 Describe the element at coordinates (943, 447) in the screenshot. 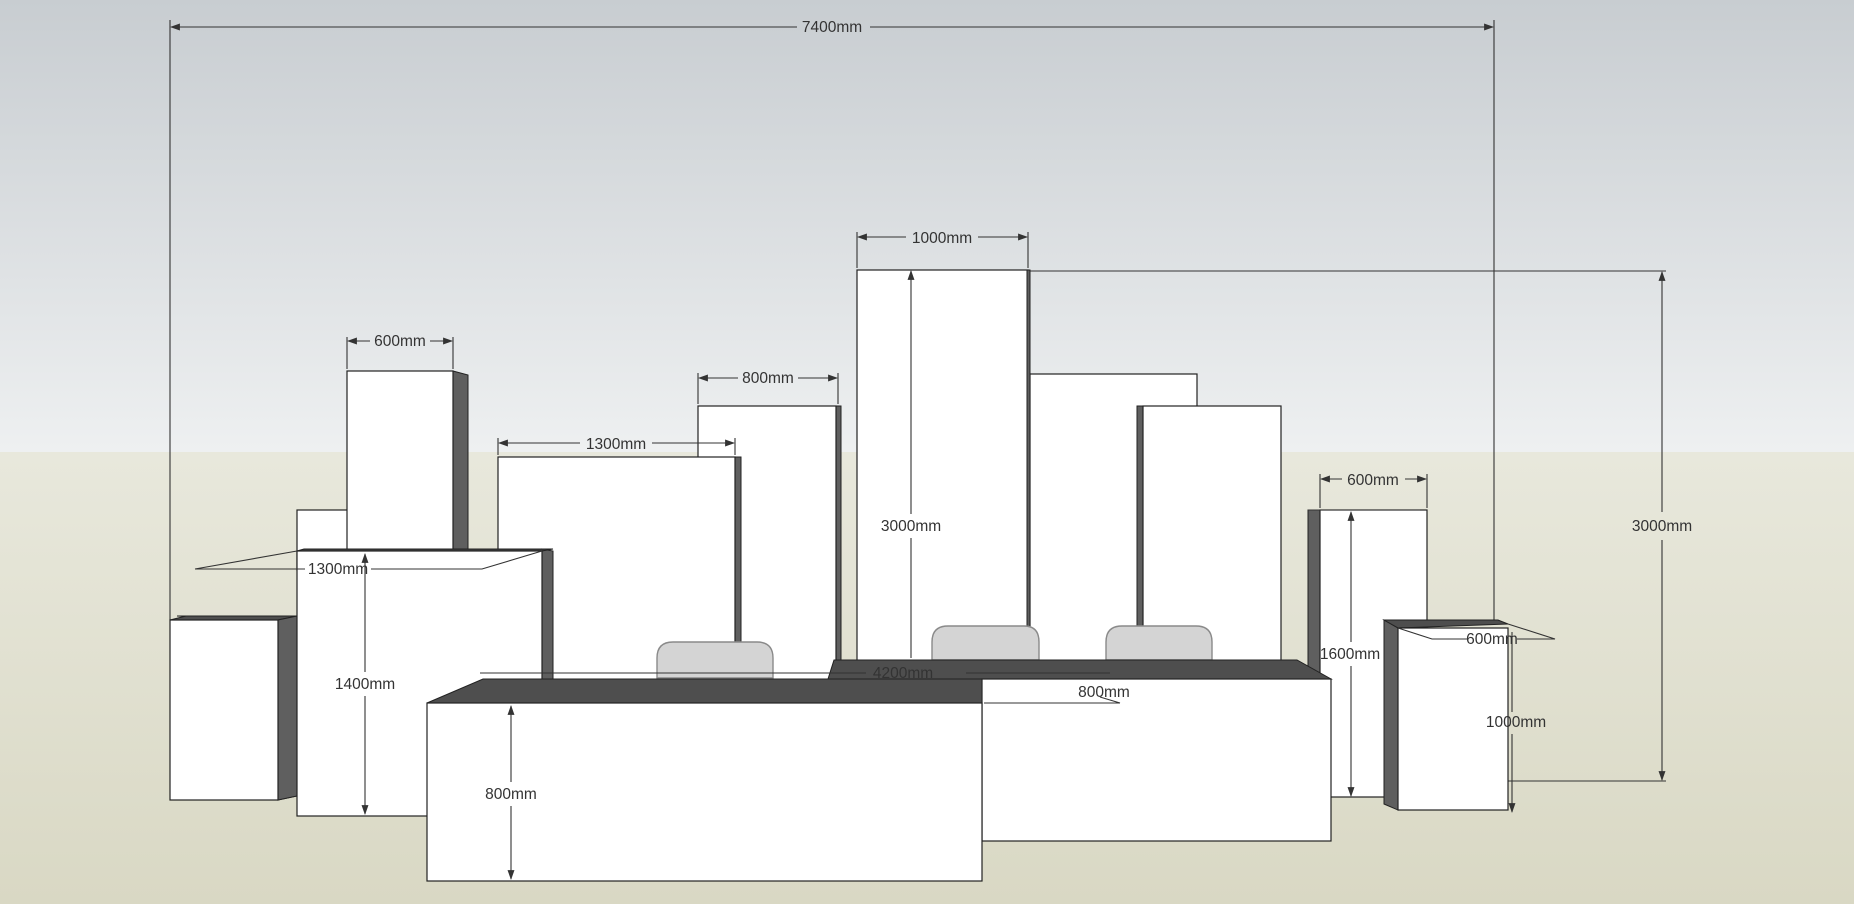

I see `tall-panel: 1000mm 3000mm` at that location.